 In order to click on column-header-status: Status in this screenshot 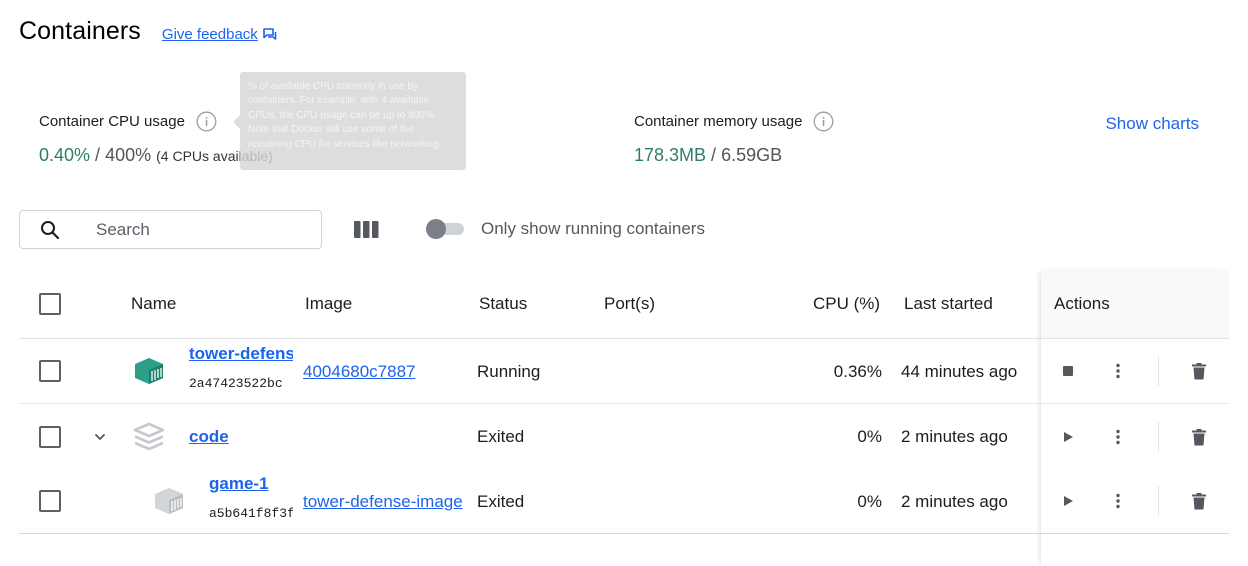, I will do `click(503, 304)`.